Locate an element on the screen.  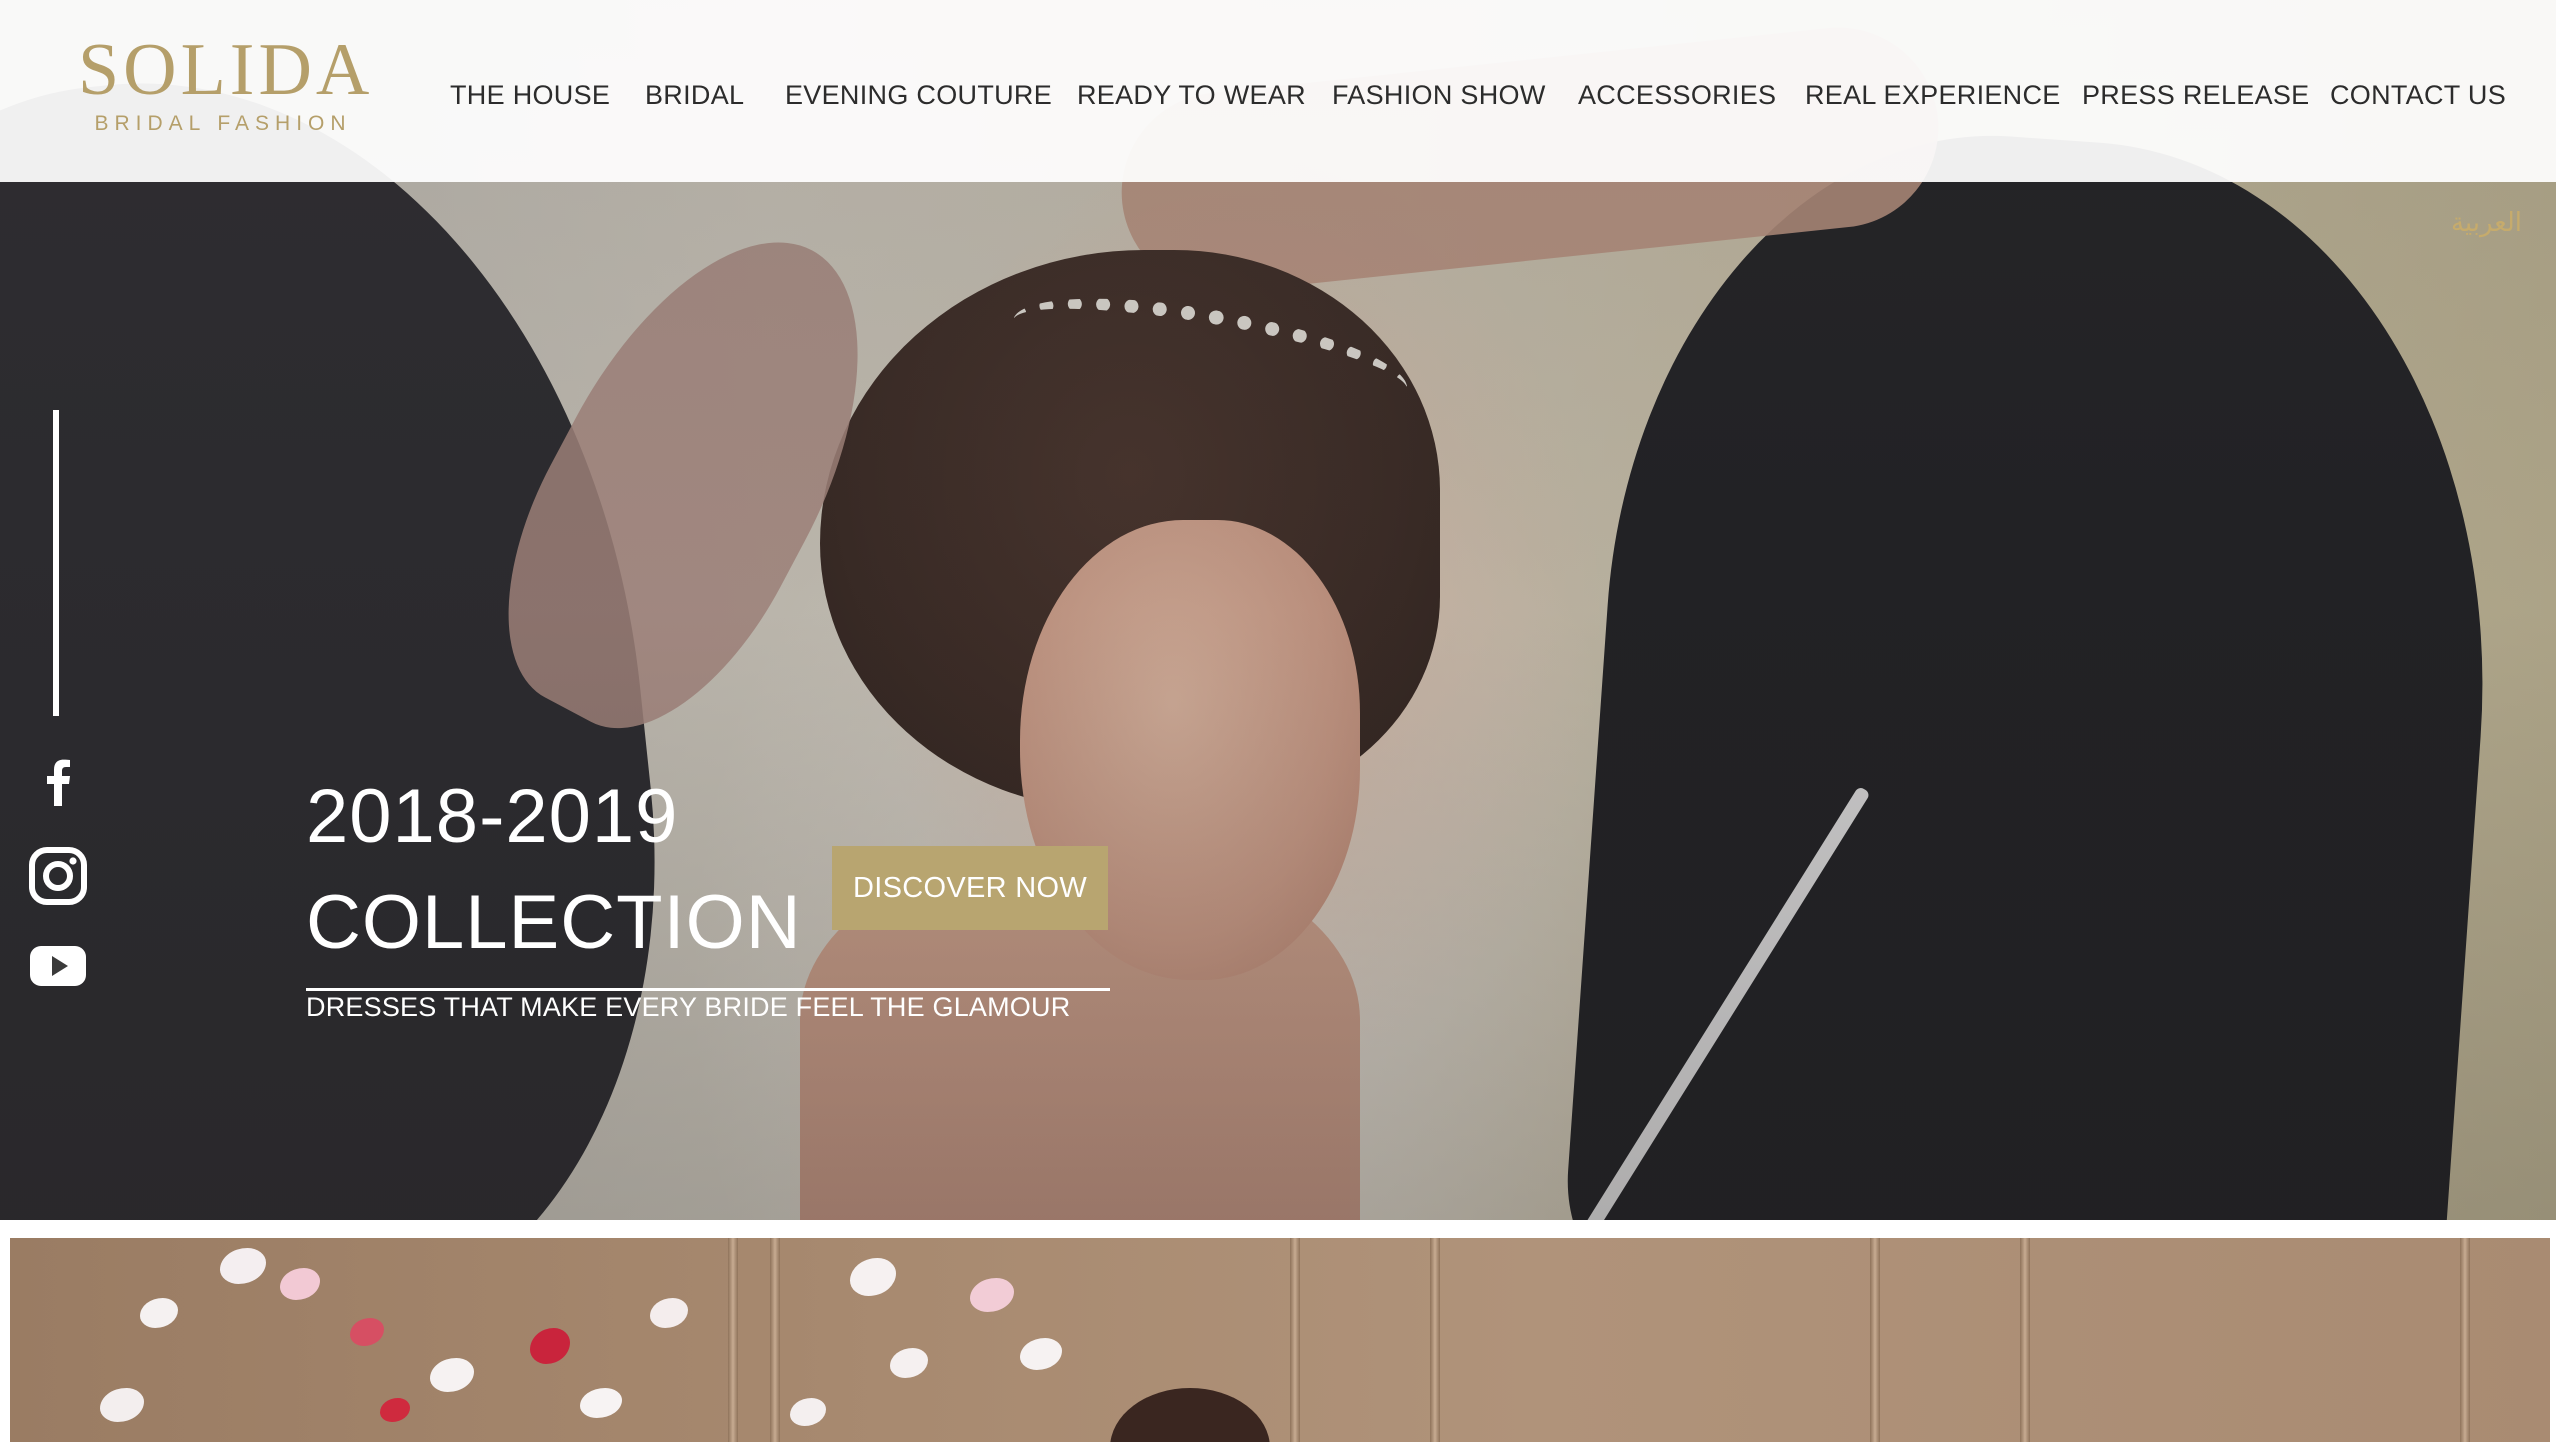
instagram-icon is located at coordinates (58, 876).